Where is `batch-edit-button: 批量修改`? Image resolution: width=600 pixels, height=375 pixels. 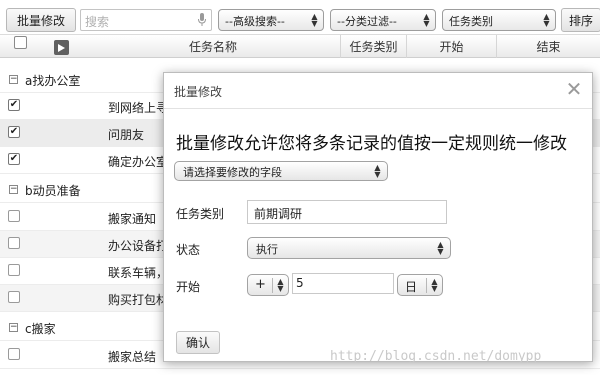 batch-edit-button: 批量修改 is located at coordinates (41, 20).